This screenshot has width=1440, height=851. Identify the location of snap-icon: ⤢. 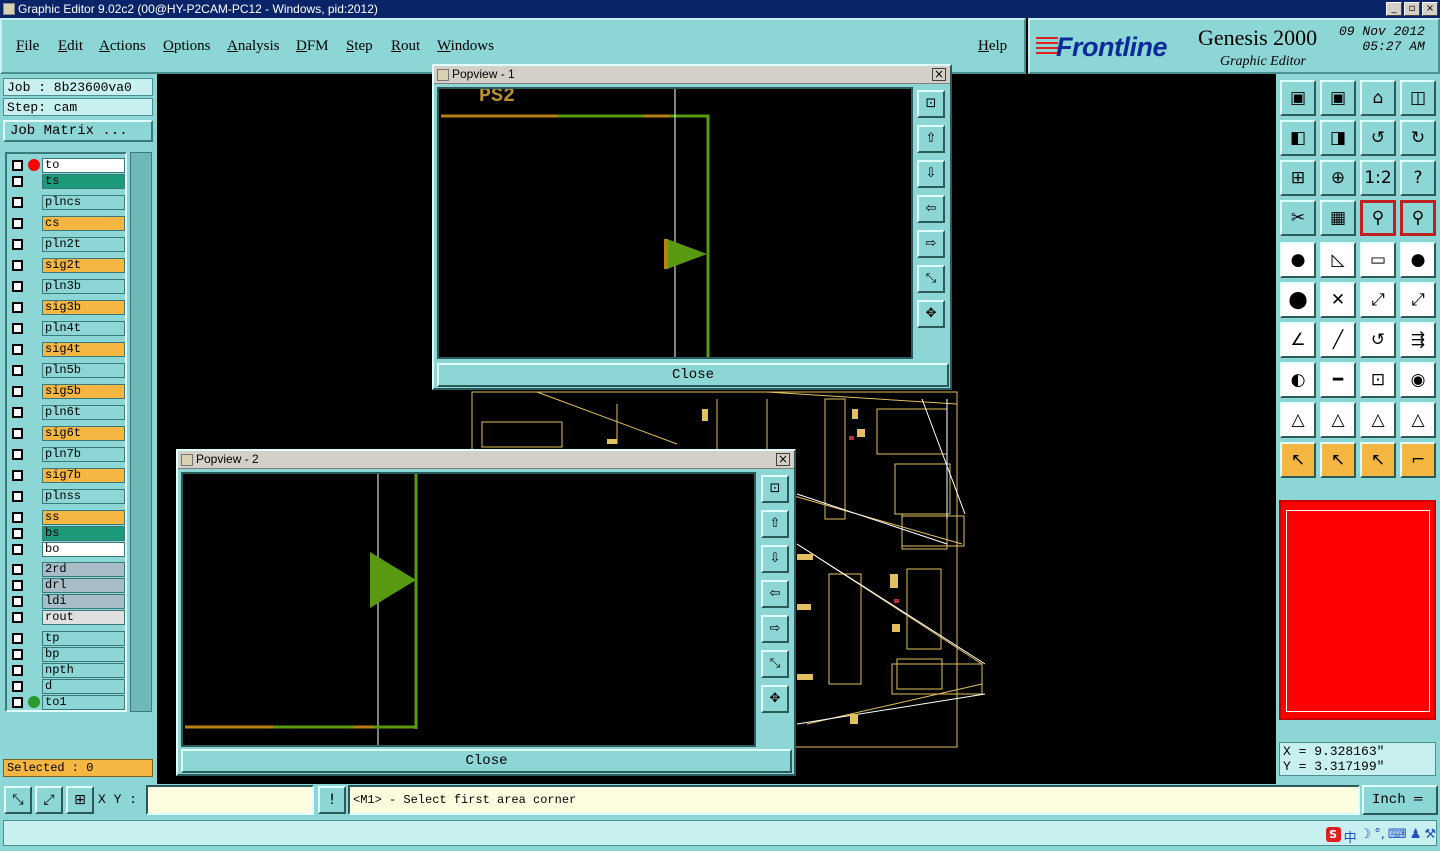
(49, 800).